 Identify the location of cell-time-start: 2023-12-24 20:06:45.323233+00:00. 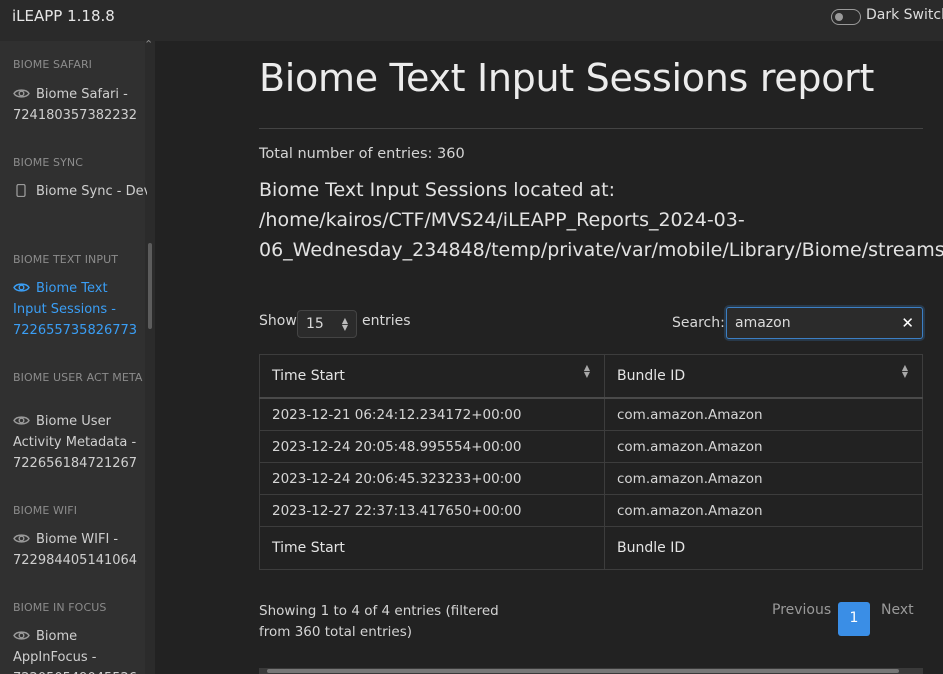
(432, 478).